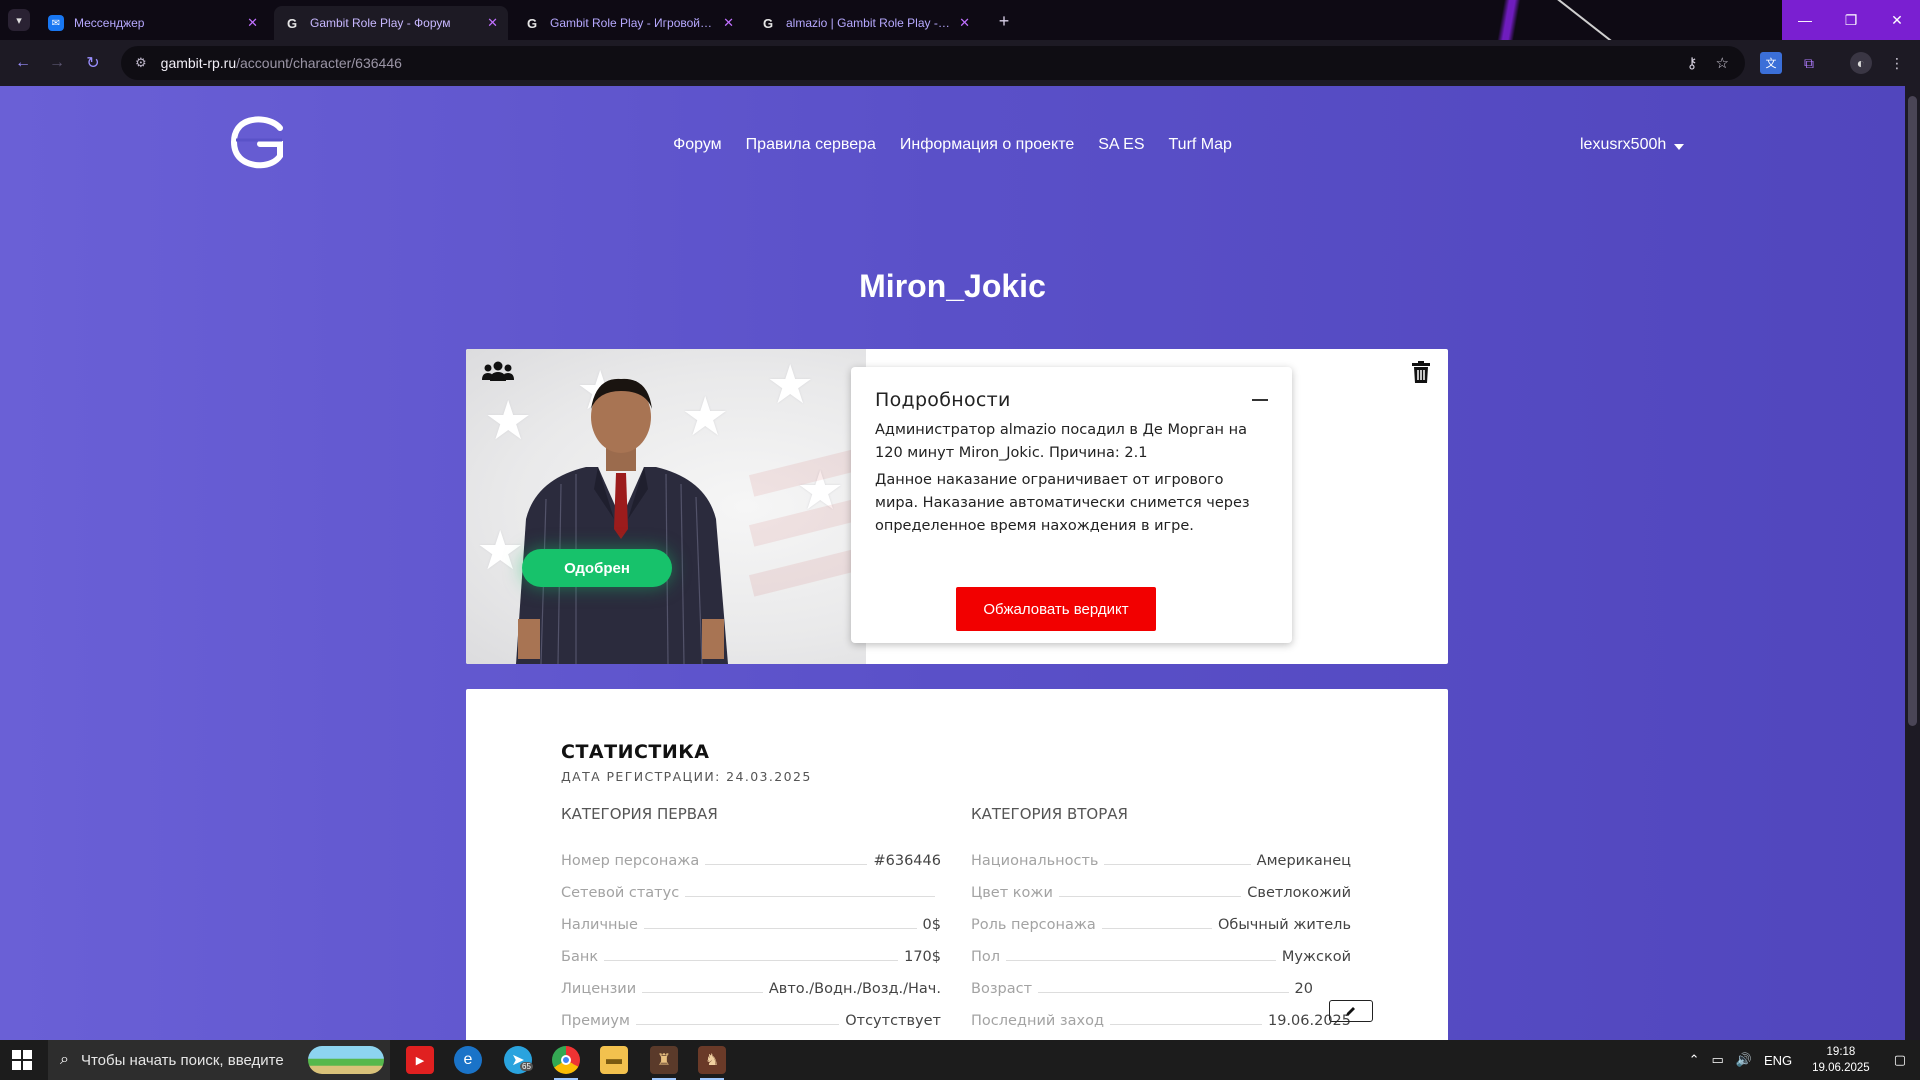  Describe the element at coordinates (1049, 814) in the screenshot. I see `category-heading: КАТЕГОРИЯ ВТОРАЯ` at that location.